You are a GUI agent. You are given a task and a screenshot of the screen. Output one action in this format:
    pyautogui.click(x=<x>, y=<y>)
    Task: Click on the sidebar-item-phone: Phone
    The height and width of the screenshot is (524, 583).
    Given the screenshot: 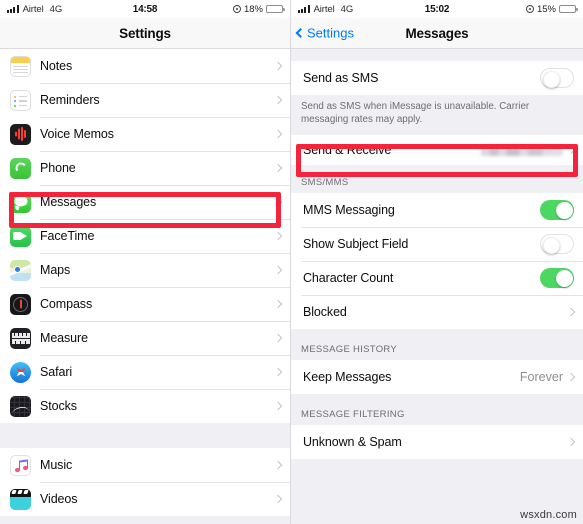 What is the action you would take?
    pyautogui.click(x=145, y=168)
    